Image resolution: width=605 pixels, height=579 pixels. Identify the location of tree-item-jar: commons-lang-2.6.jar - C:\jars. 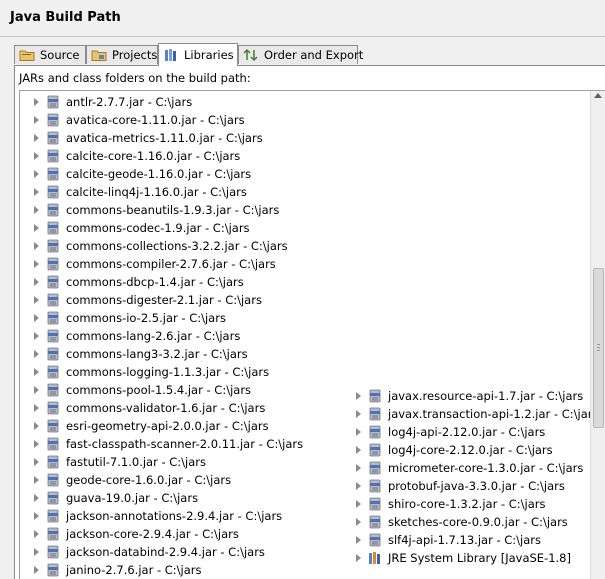
(161, 336).